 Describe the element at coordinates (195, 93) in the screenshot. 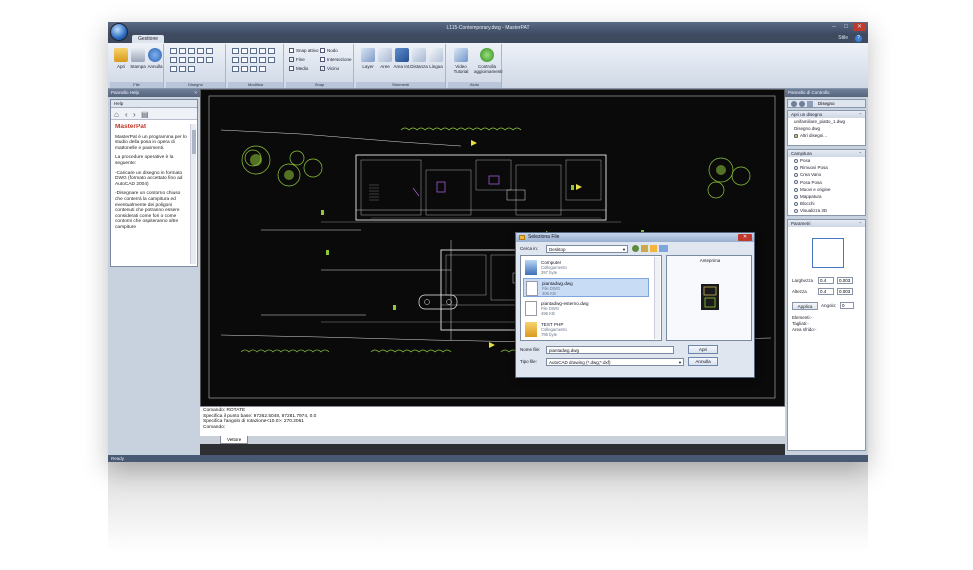

I see `close-icon: ×` at that location.